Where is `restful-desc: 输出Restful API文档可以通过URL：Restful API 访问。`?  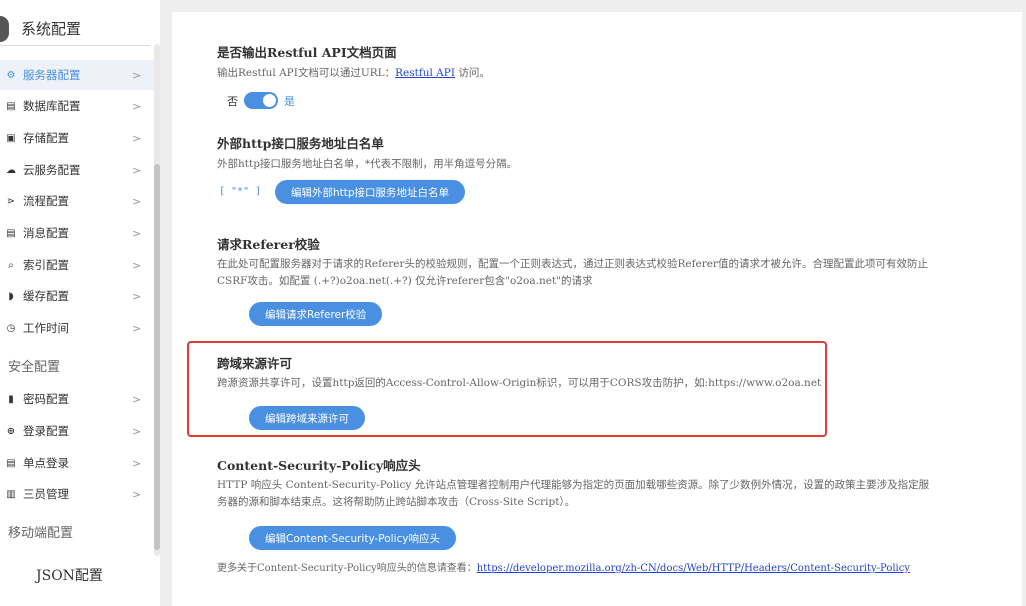
restful-desc: 输出Restful API文档可以通过URL：Restful API 访问。 is located at coordinates (577, 73).